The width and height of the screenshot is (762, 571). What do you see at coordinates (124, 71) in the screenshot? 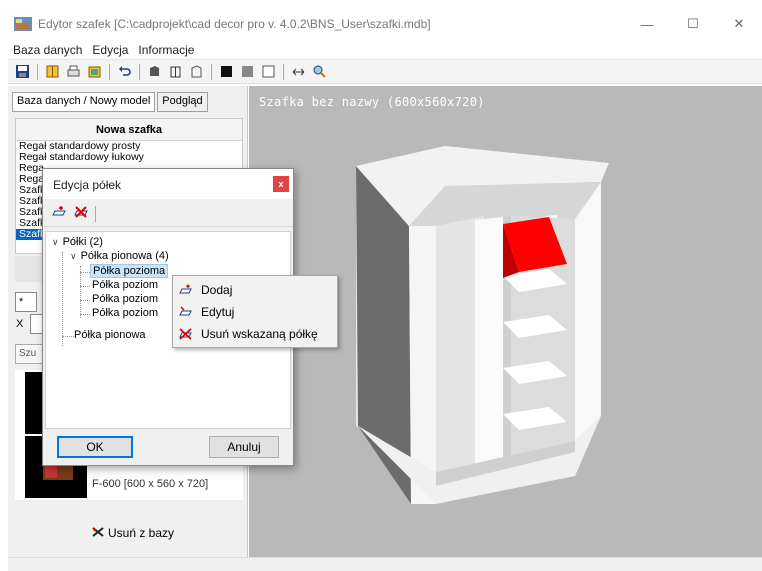
I see `undo-icon` at bounding box center [124, 71].